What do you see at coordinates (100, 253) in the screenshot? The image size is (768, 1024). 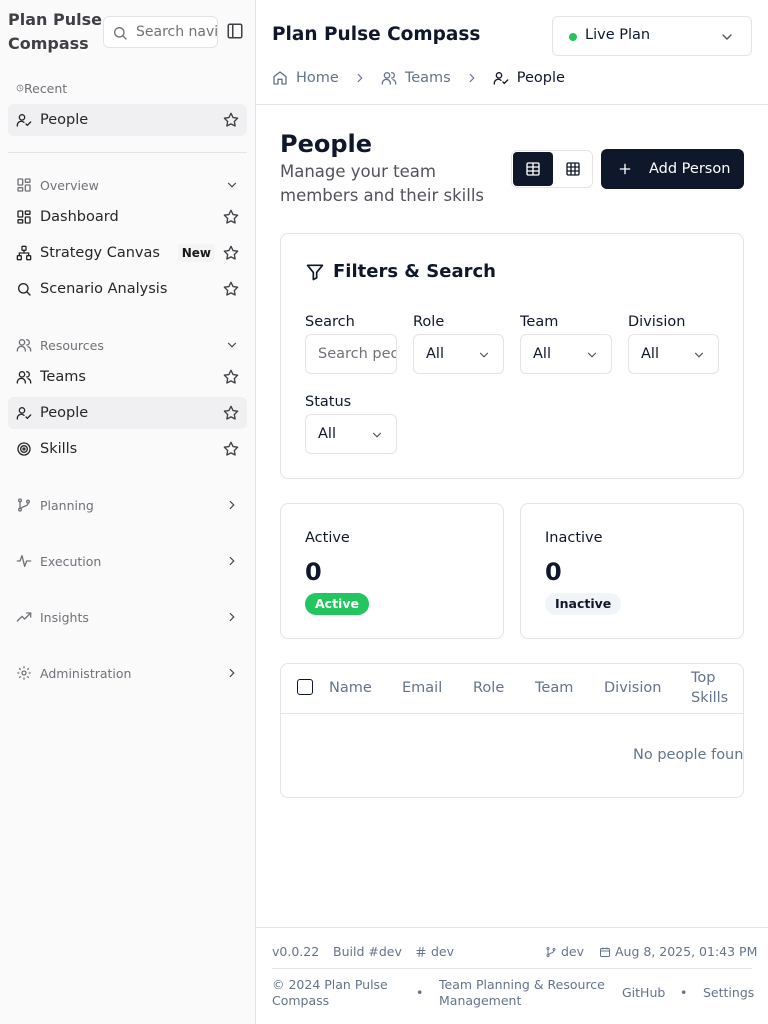 I see `sidebar-item-label: Strategy Canvas` at bounding box center [100, 253].